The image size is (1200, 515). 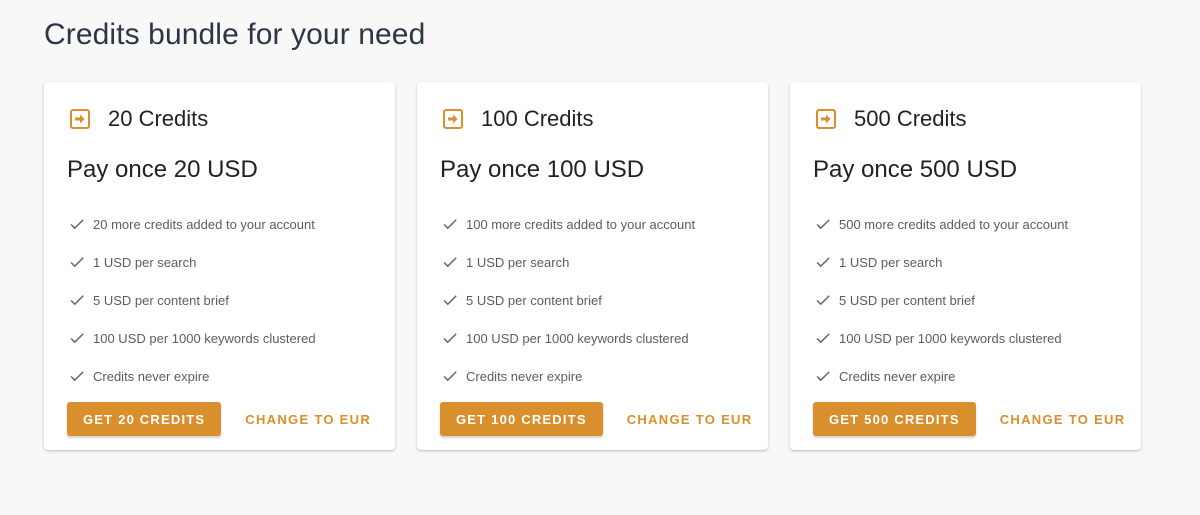 What do you see at coordinates (537, 118) in the screenshot?
I see `card-title: 100 Credits` at bounding box center [537, 118].